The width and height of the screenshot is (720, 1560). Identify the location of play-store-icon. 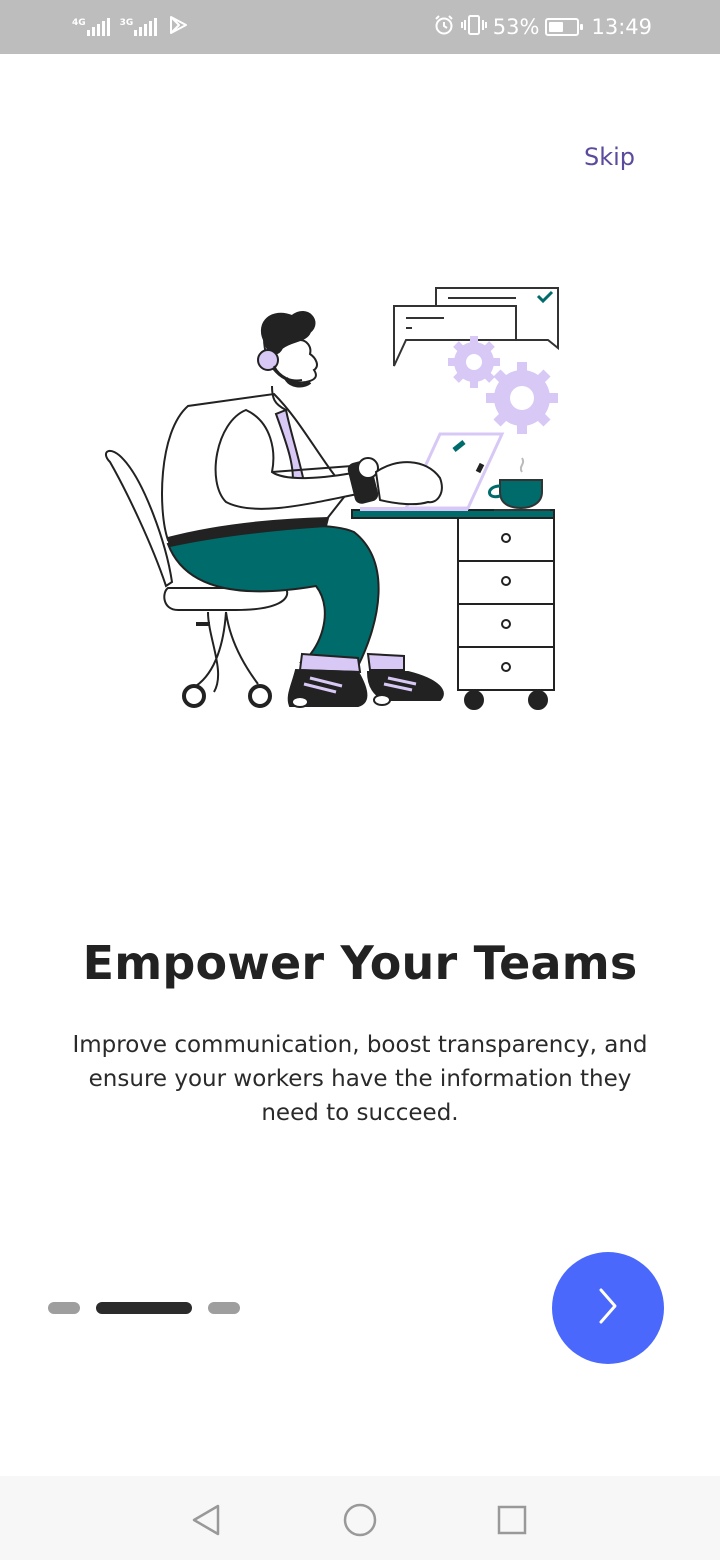
(178, 27).